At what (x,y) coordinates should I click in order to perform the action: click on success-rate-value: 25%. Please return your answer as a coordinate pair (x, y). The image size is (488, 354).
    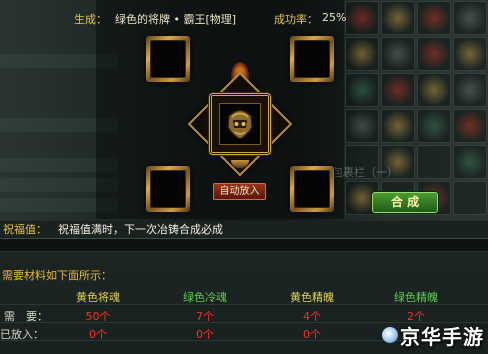
    Looking at the image, I should click on (334, 17).